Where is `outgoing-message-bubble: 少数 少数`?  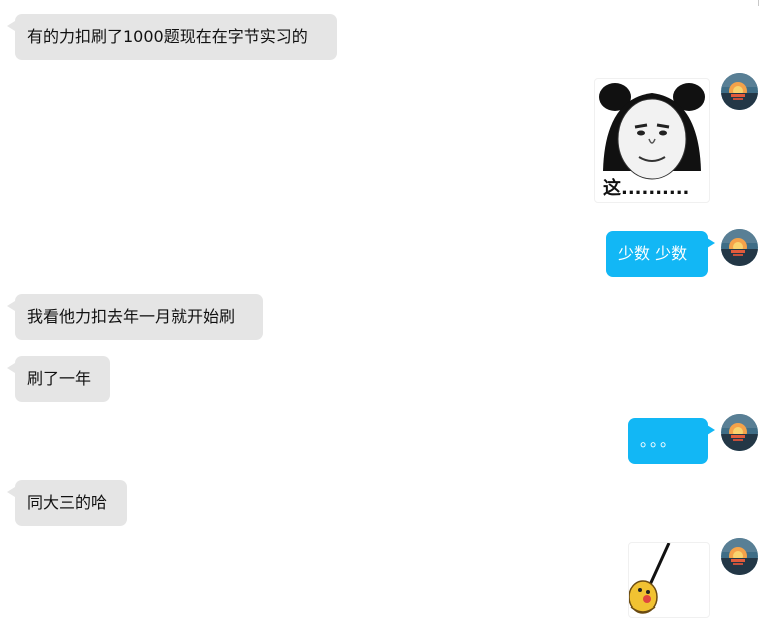
outgoing-message-bubble: 少数 少数 is located at coordinates (657, 254).